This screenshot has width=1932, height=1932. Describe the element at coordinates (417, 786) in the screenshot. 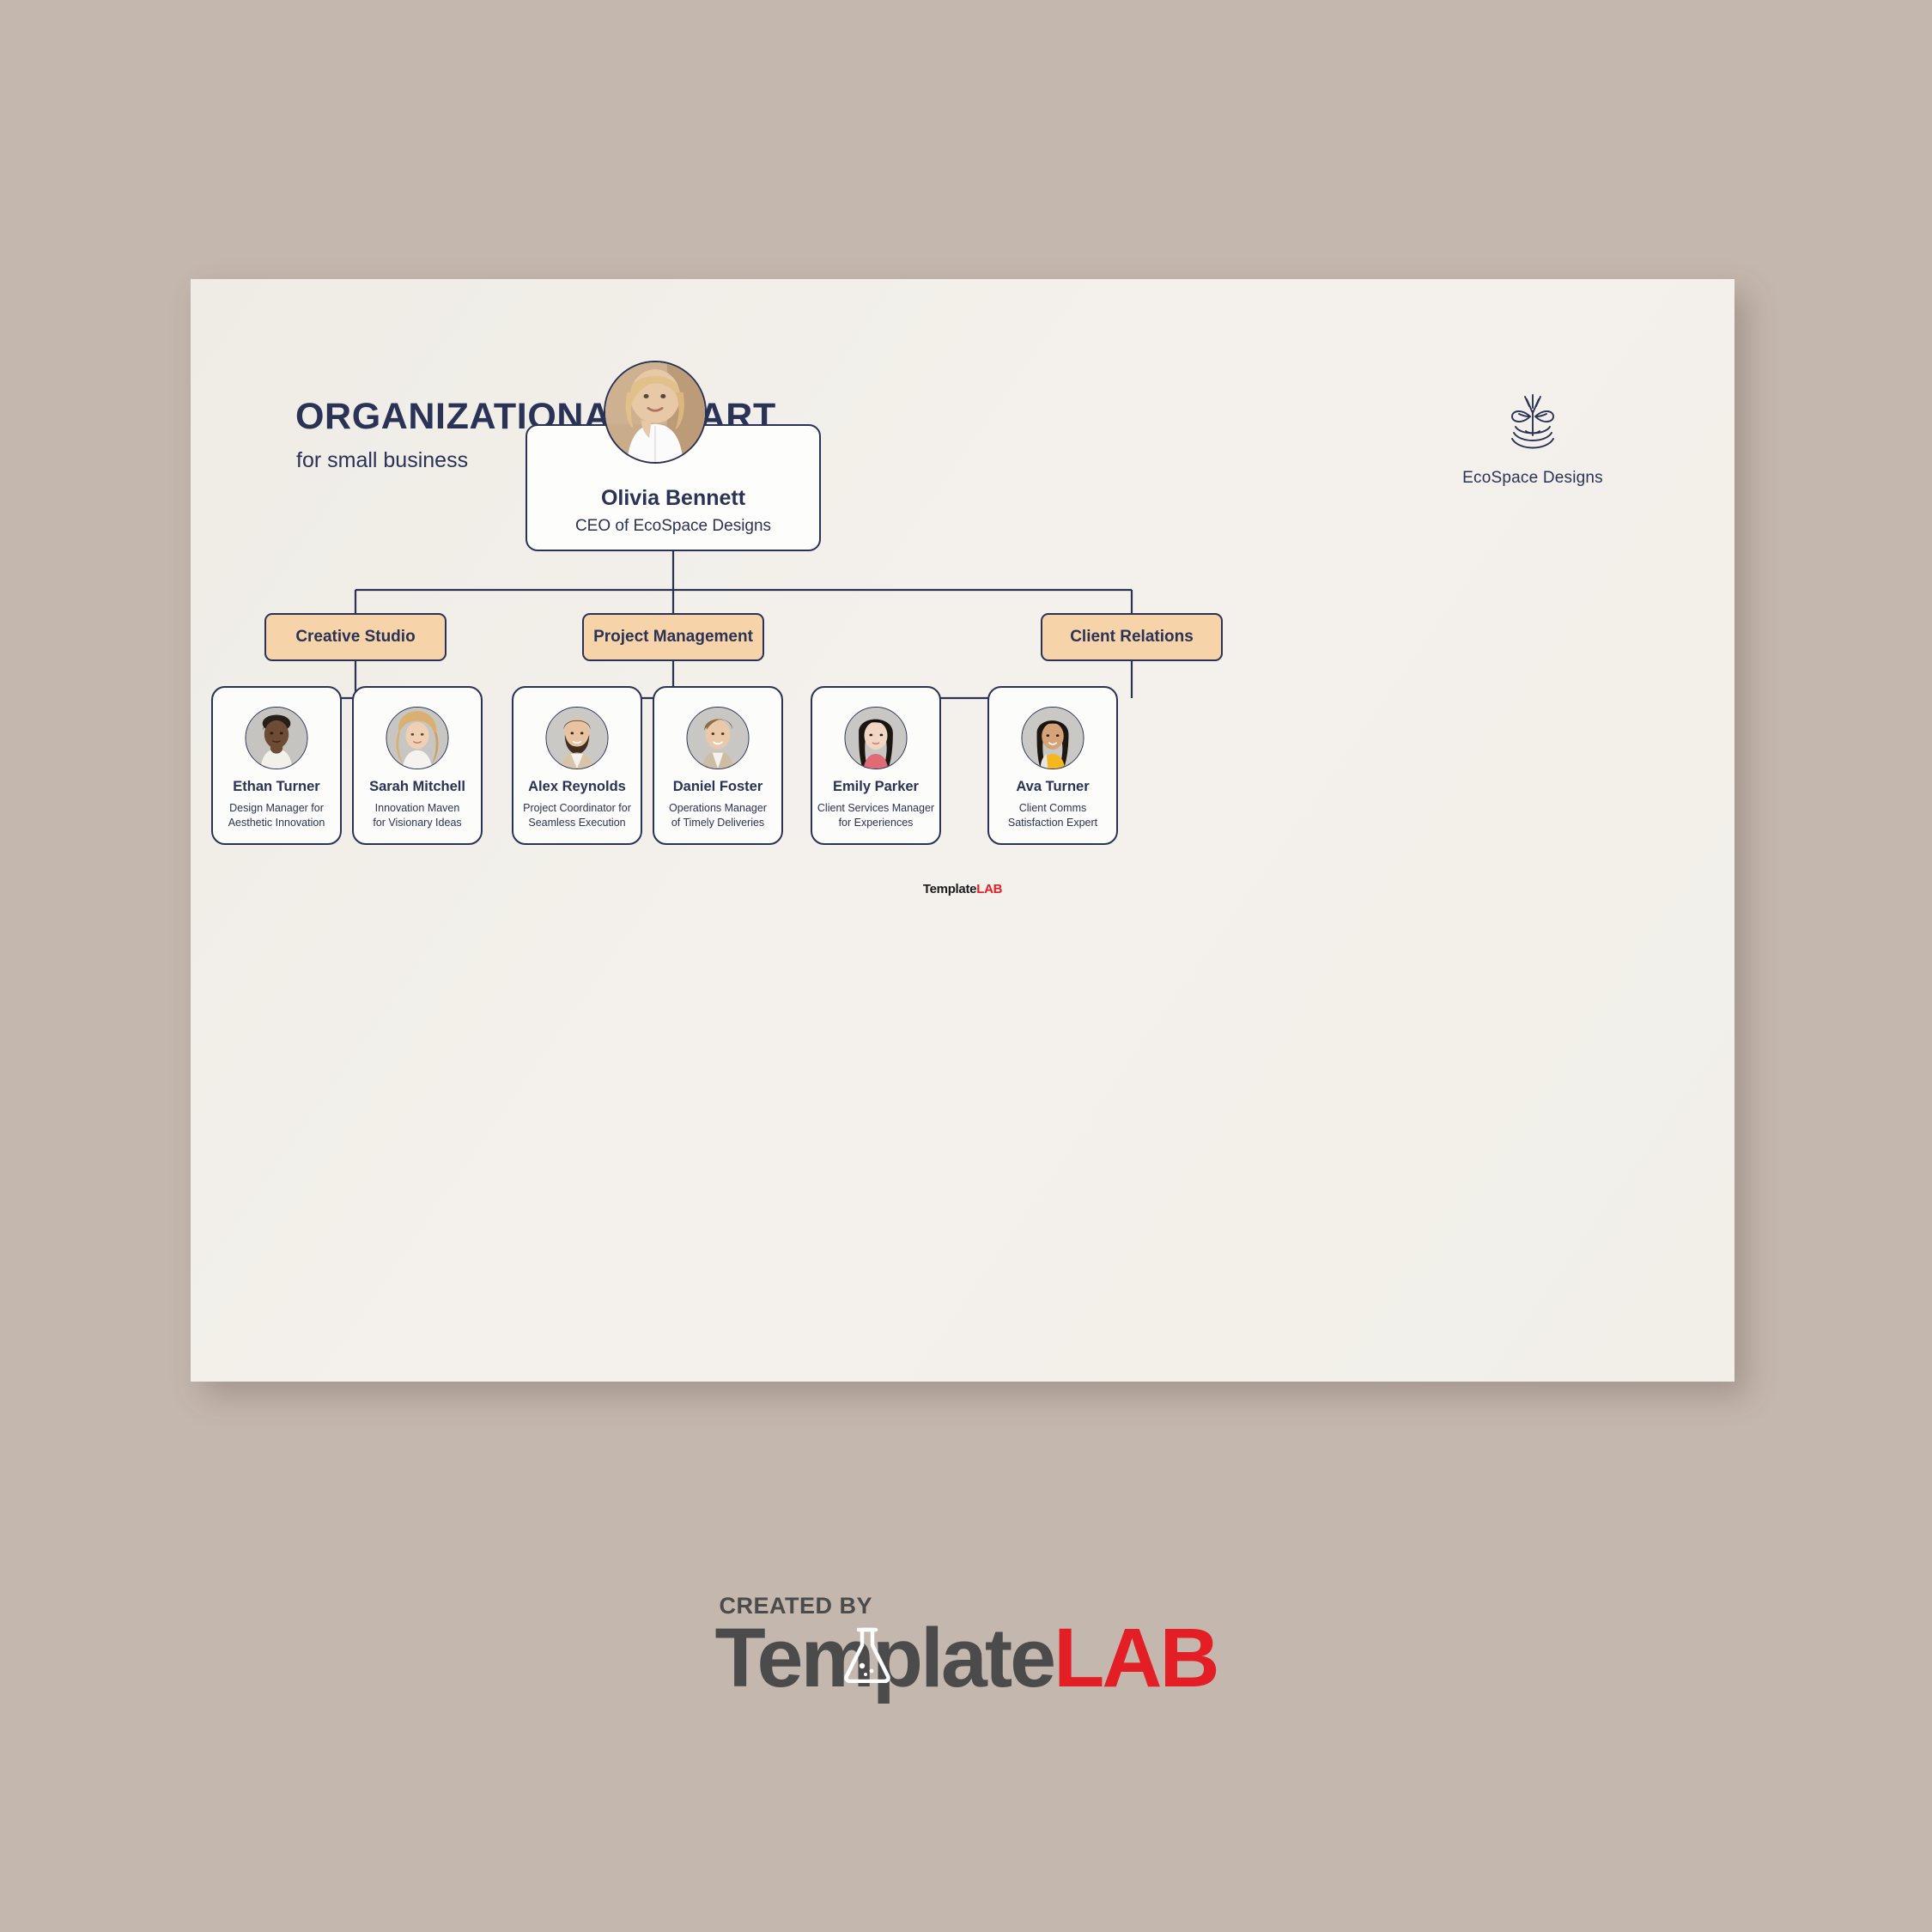

I see `employee-name: Sarah Mitchell` at that location.